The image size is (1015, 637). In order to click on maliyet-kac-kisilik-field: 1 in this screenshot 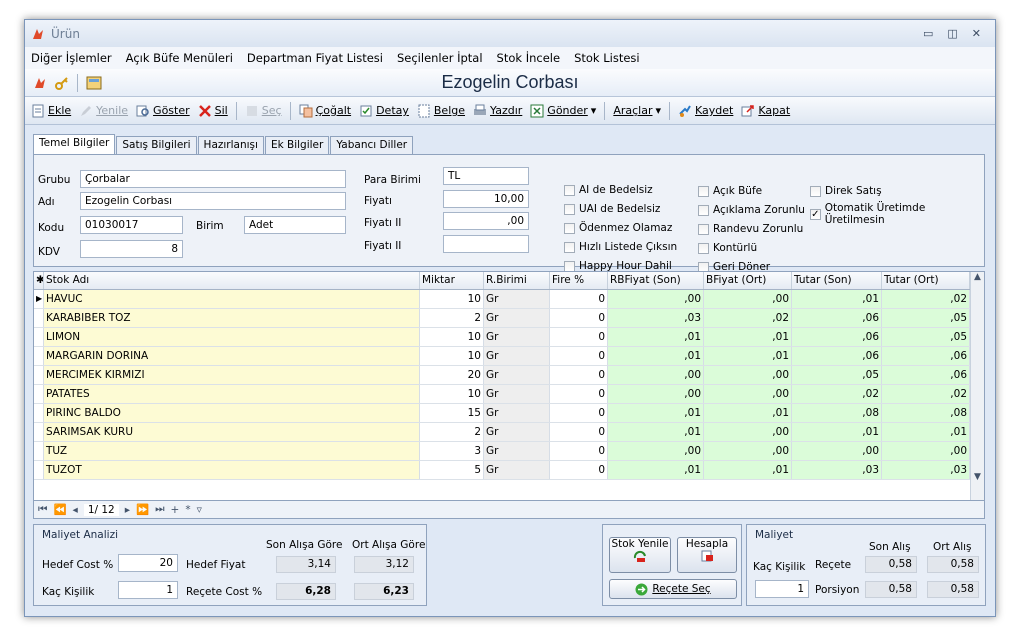, I will do `click(782, 589)`.